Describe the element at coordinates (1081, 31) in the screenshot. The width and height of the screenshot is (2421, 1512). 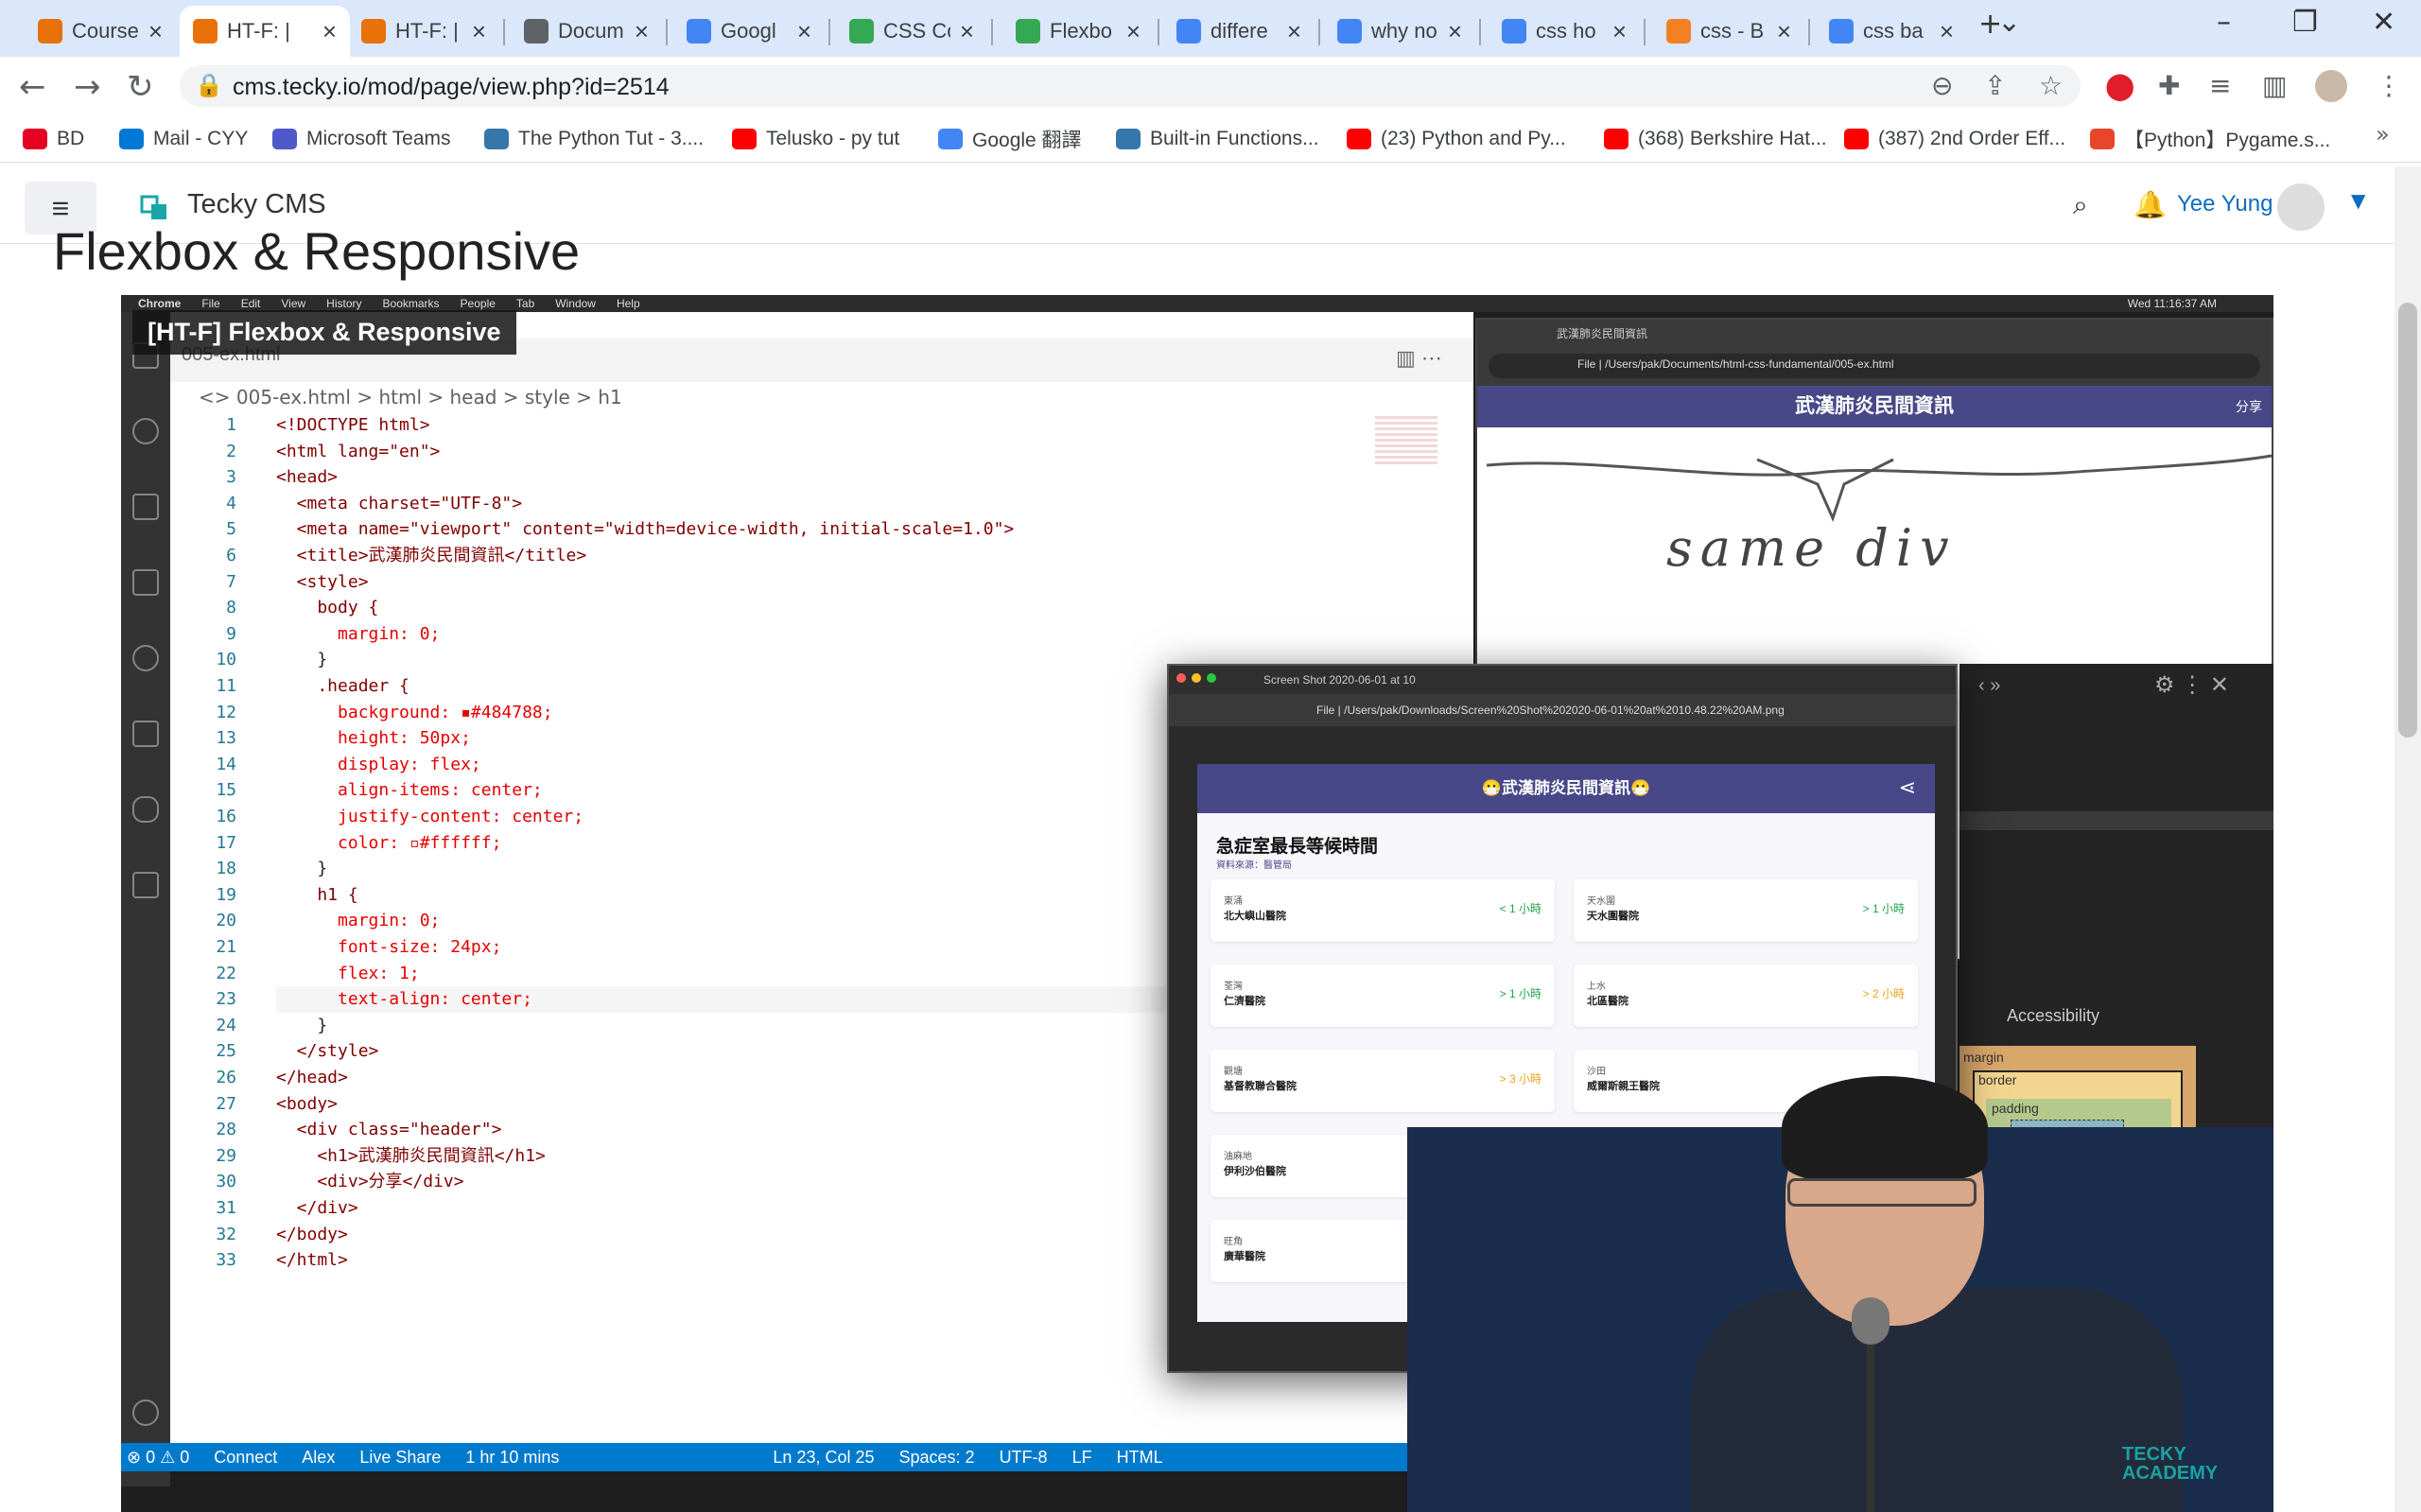
I see `tab-title: Flexbo` at that location.